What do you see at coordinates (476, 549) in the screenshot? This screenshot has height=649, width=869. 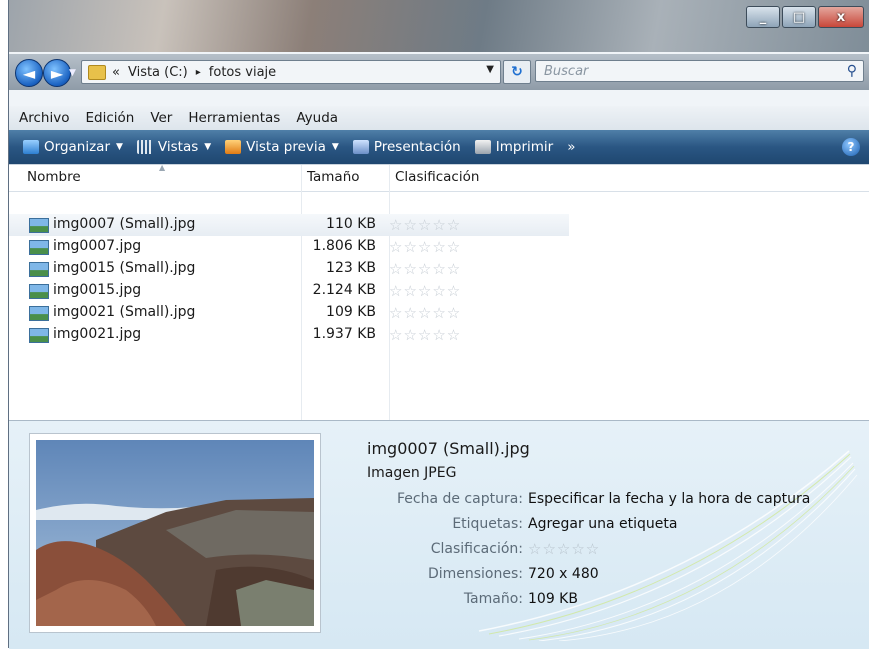 I see `prop-label-rating: Clasificación:` at bounding box center [476, 549].